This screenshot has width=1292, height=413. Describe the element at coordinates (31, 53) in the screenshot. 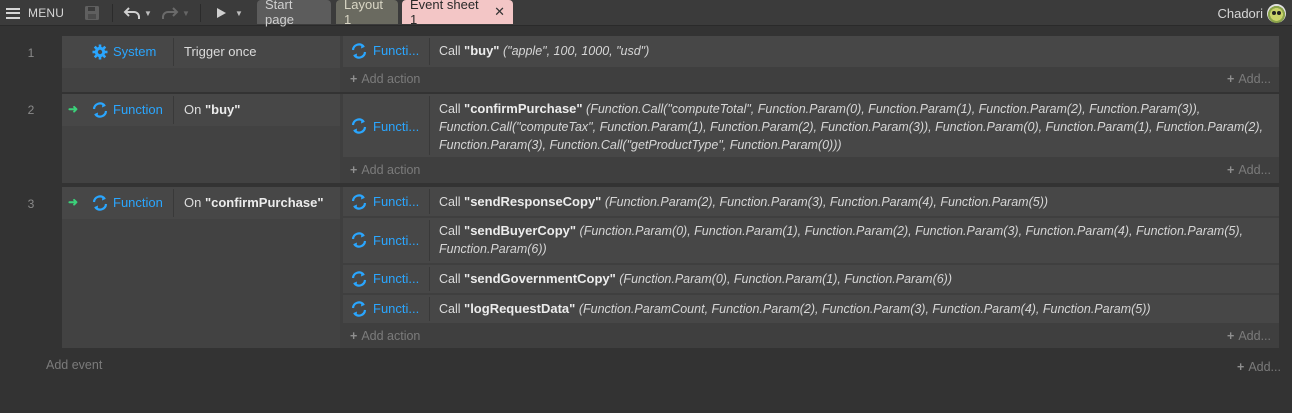

I see `event-number: 1` at that location.